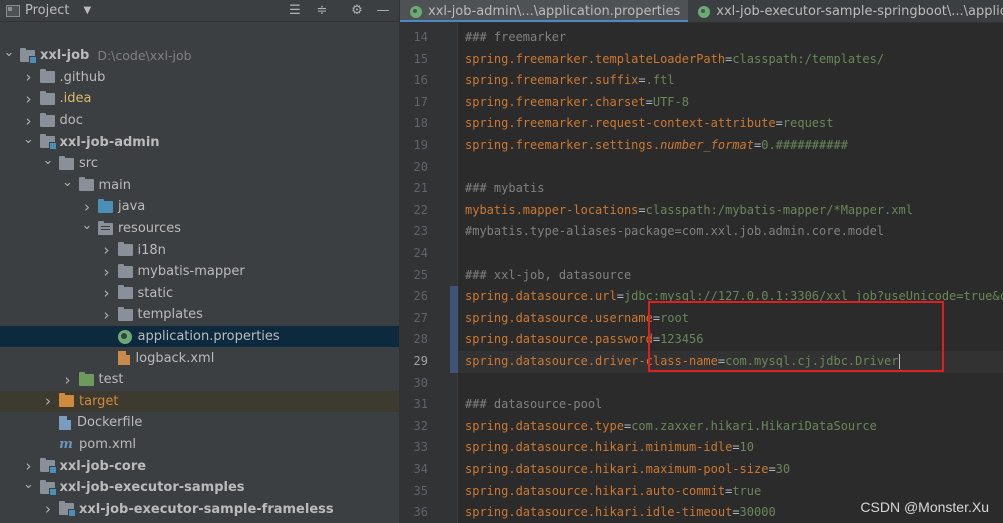  I want to click on property-value: classpath:/templates/, so click(808, 58).